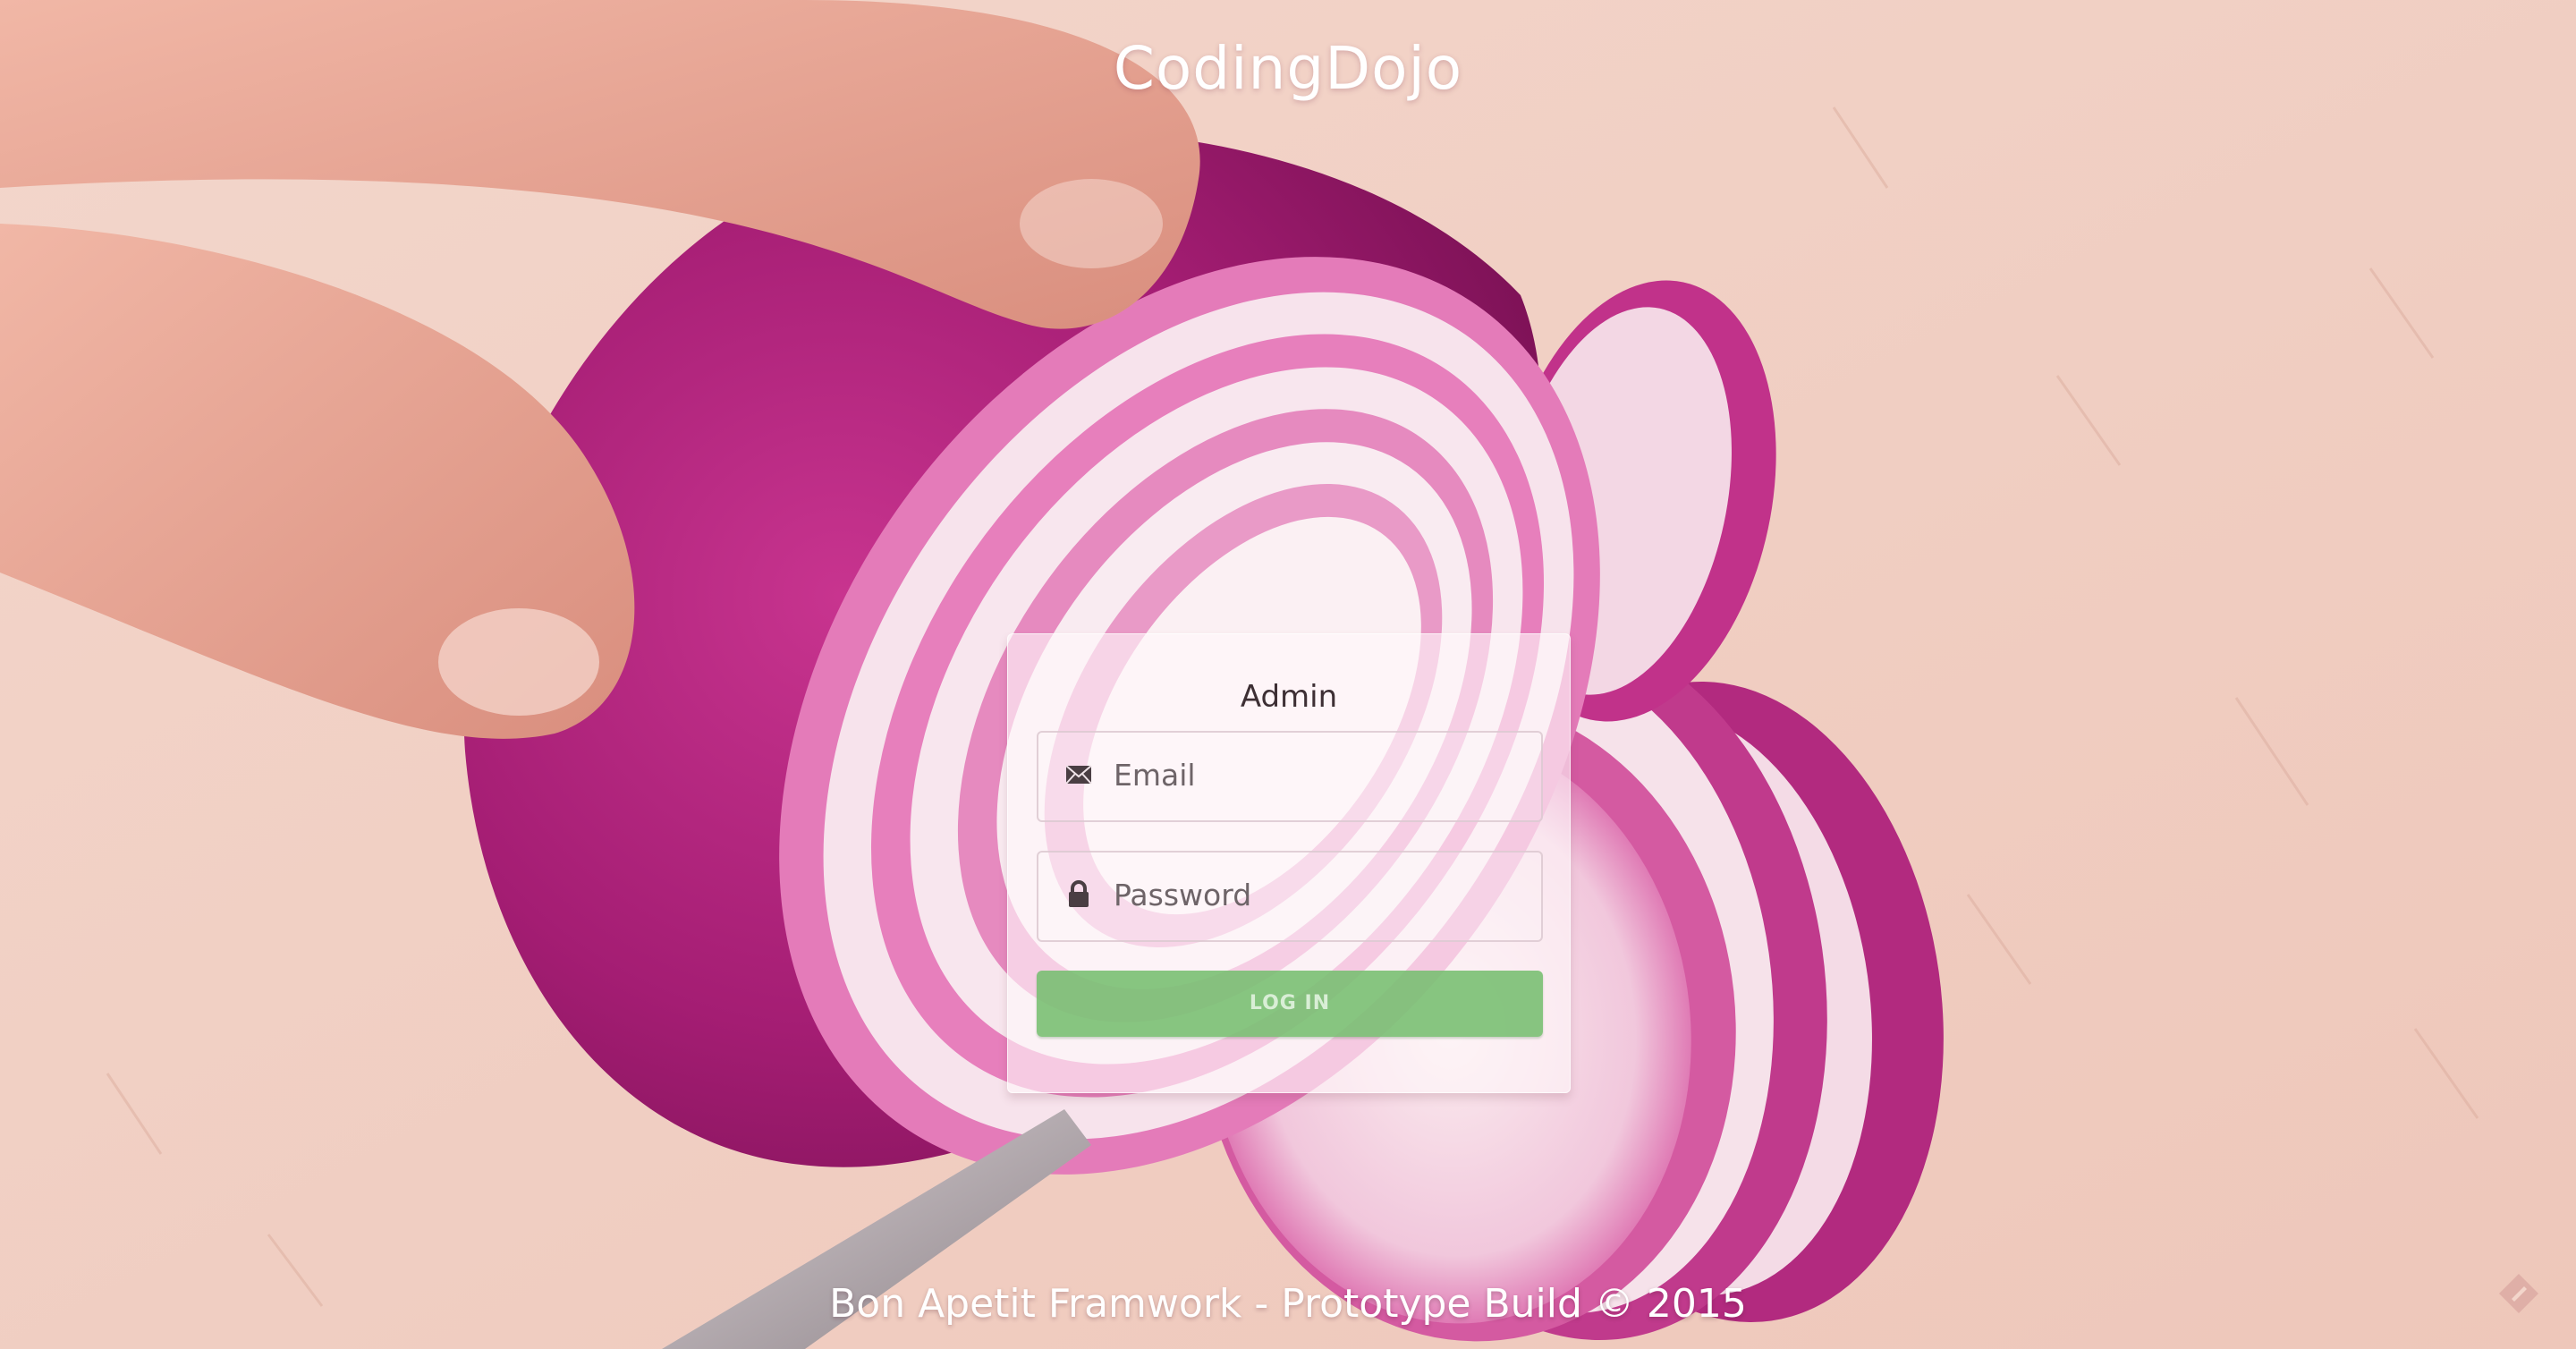 This screenshot has height=1349, width=2576. I want to click on lock-icon, so click(1078, 894).